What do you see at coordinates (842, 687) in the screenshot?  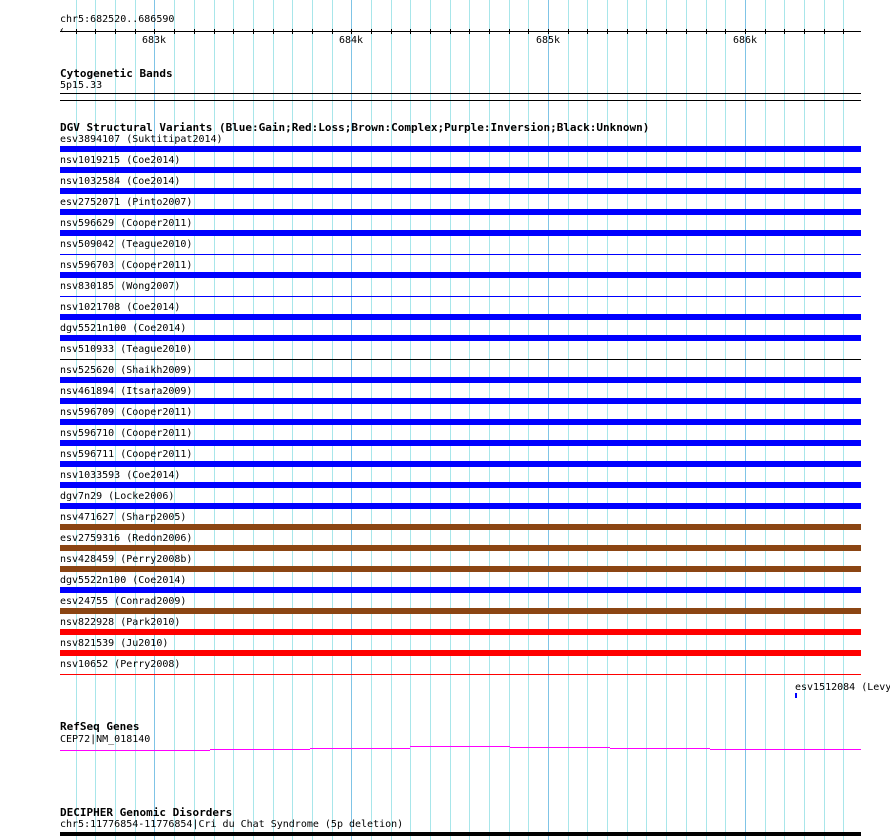 I see `dgv-extra-label: esv1512084 (Levy` at bounding box center [842, 687].